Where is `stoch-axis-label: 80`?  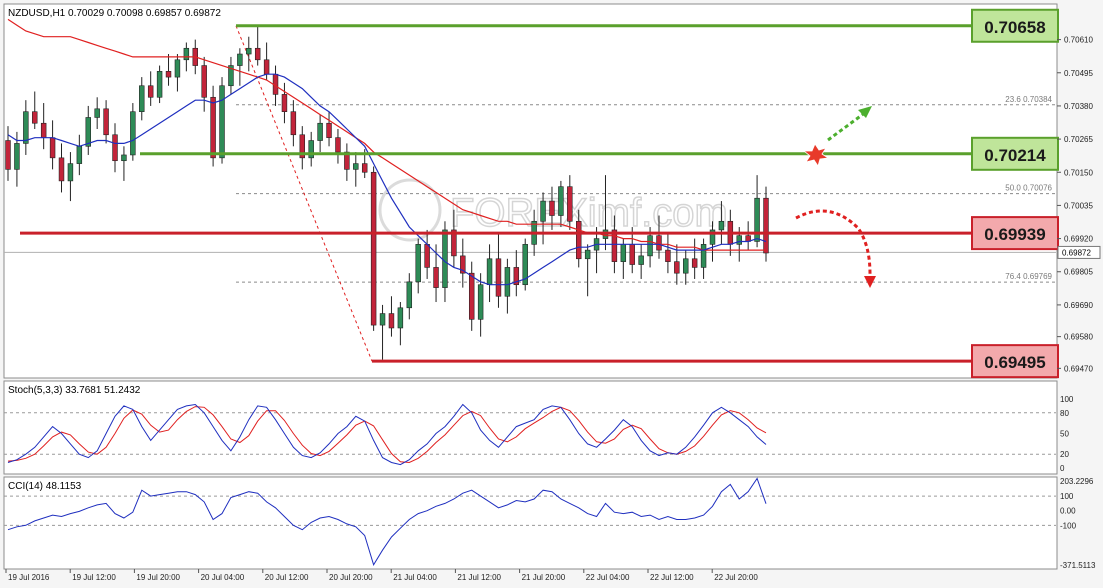 stoch-axis-label: 80 is located at coordinates (1064, 413).